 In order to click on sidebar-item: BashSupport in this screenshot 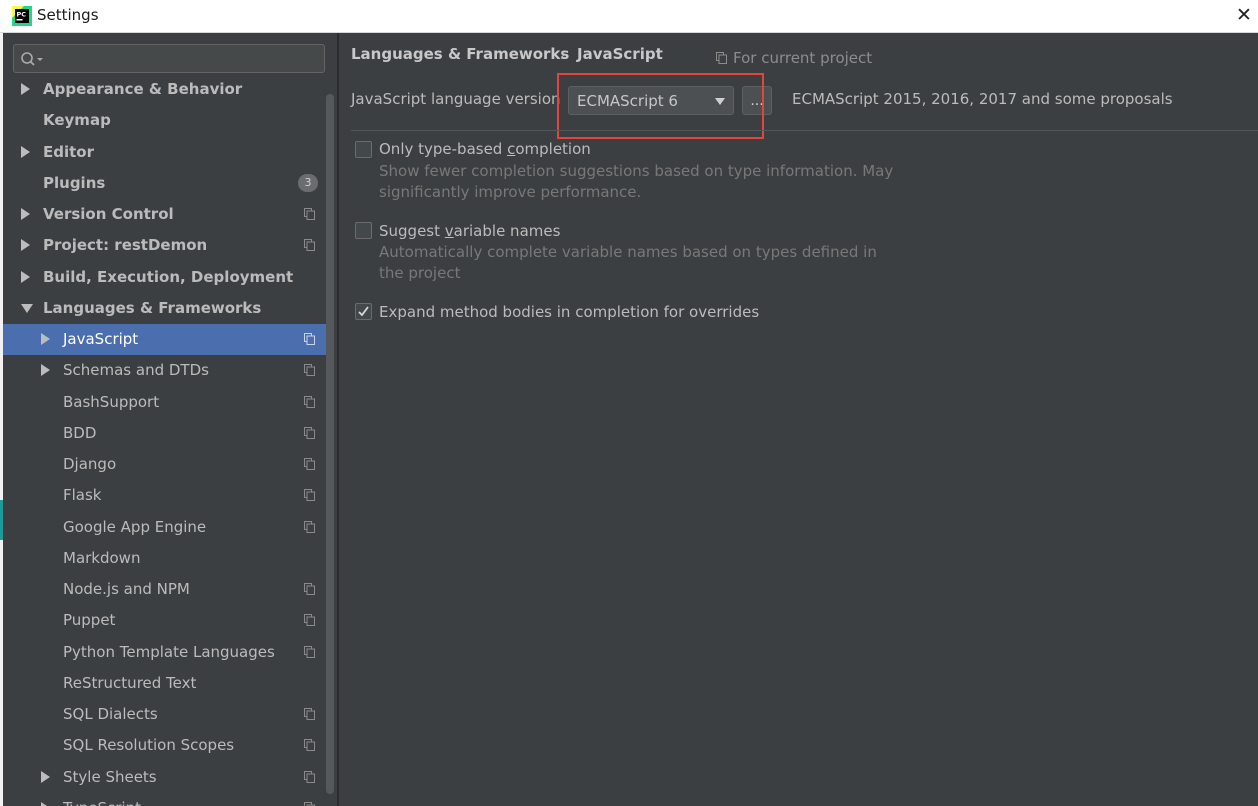, I will do `click(168, 402)`.